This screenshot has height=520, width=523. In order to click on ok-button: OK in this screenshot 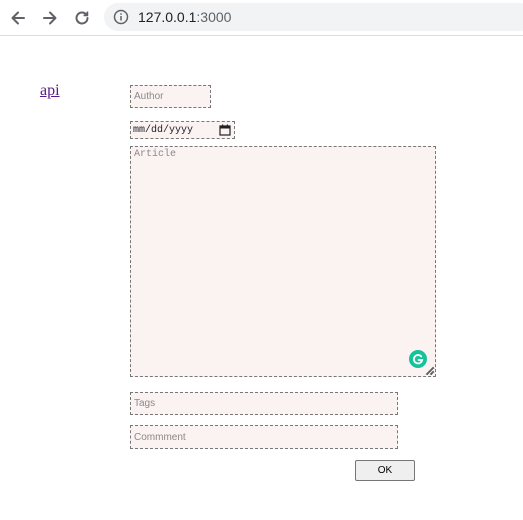, I will do `click(385, 470)`.